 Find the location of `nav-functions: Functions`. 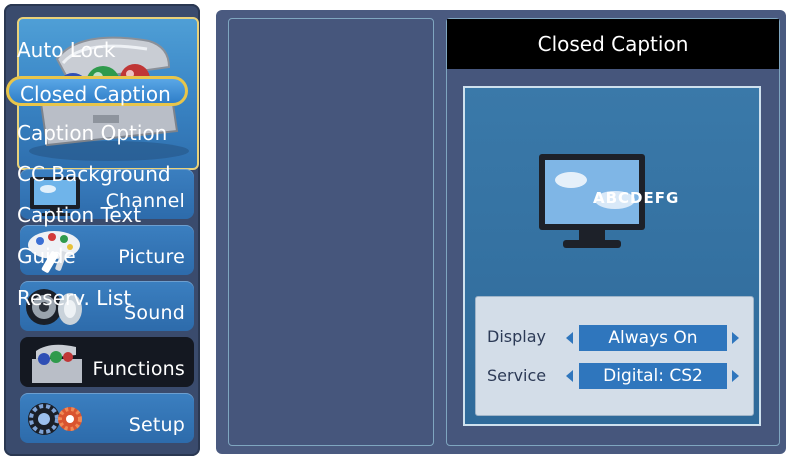

nav-functions: Functions is located at coordinates (107, 362).